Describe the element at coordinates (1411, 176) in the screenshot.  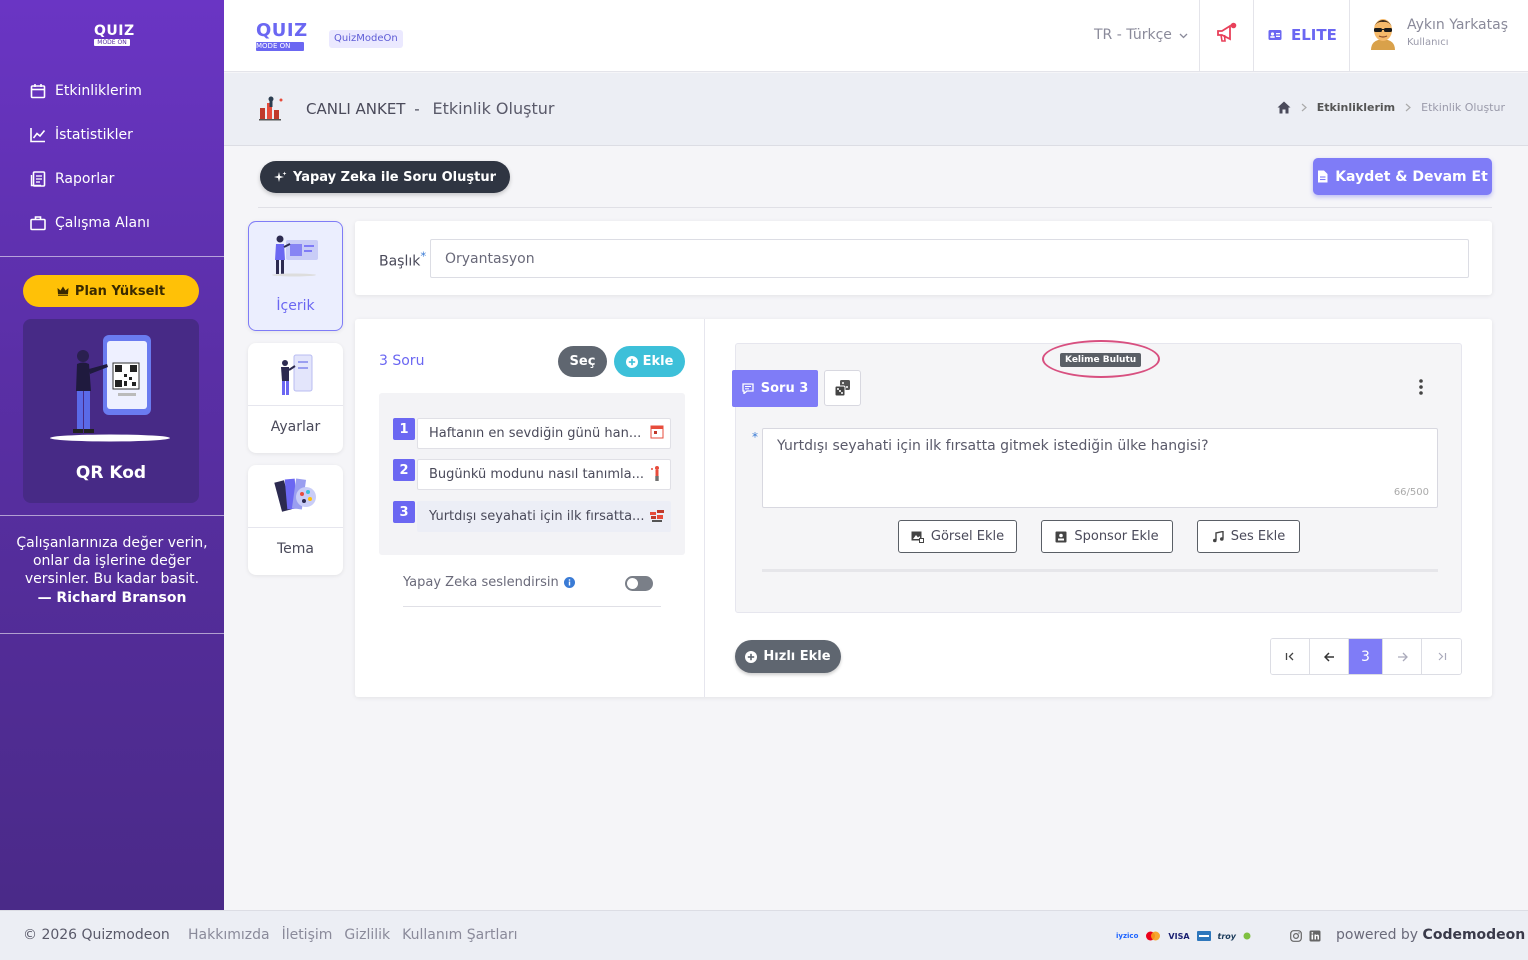
I see `save-continue-label: Kaydet & Devam Et` at that location.